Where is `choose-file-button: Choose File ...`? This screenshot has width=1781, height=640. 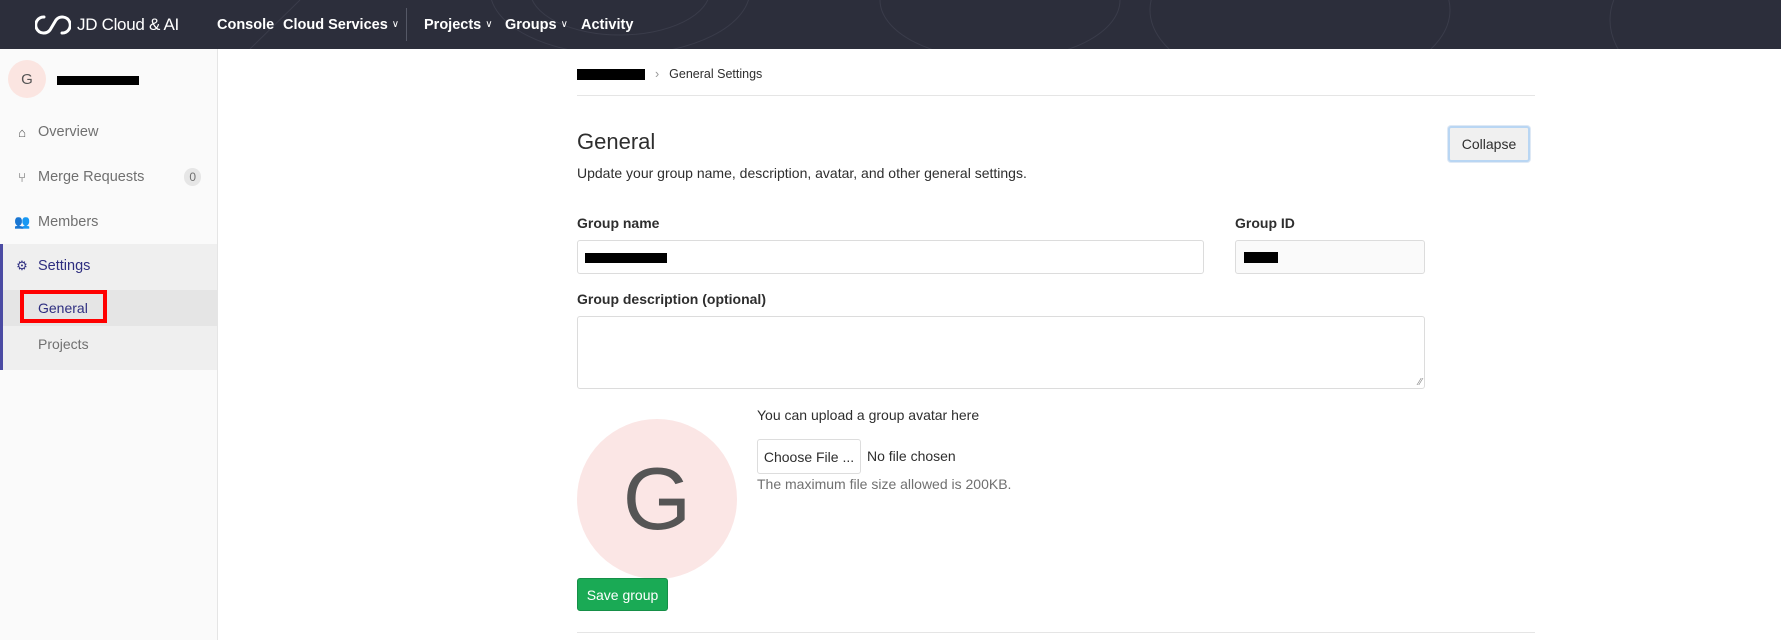
choose-file-button: Choose File ... is located at coordinates (809, 456).